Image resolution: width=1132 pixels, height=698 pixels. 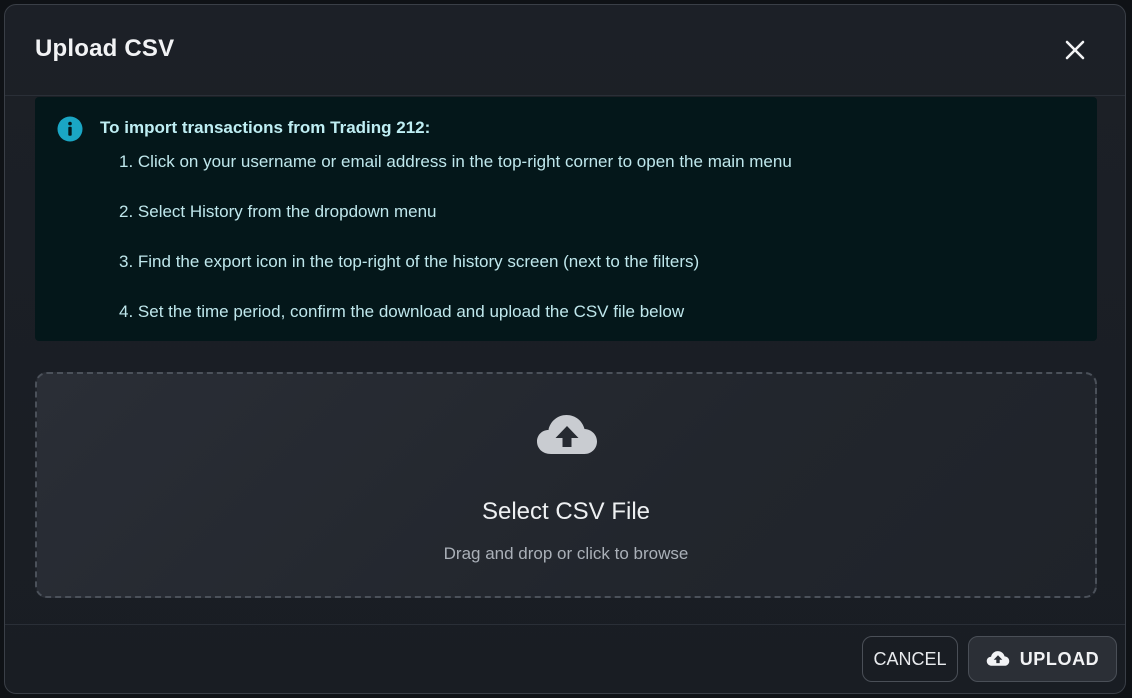 What do you see at coordinates (566, 511) in the screenshot?
I see `dropzone-title: Select CSV File` at bounding box center [566, 511].